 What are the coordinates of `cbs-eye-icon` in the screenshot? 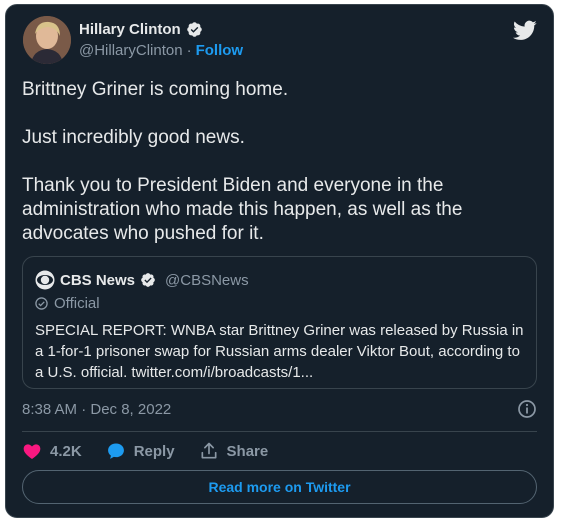 It's located at (45, 280).